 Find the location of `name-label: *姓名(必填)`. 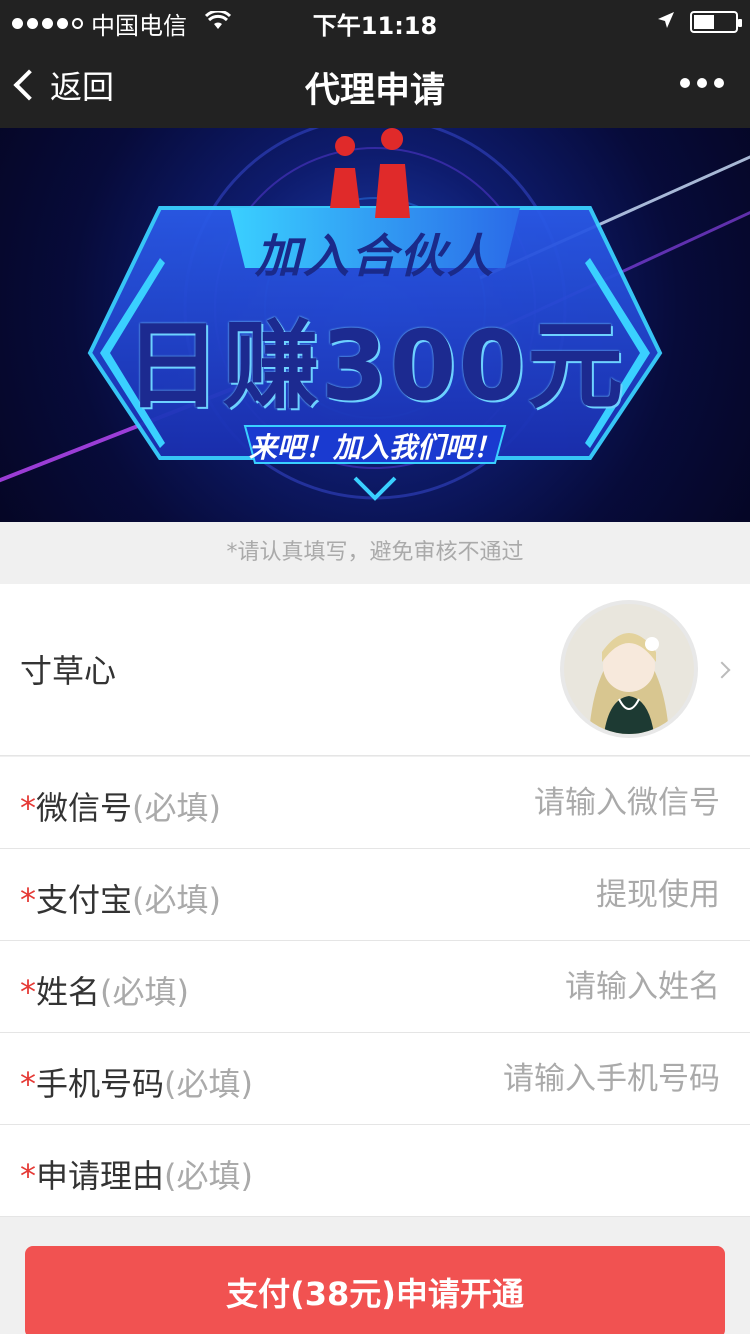

name-label: *姓名(必填) is located at coordinates (104, 990).